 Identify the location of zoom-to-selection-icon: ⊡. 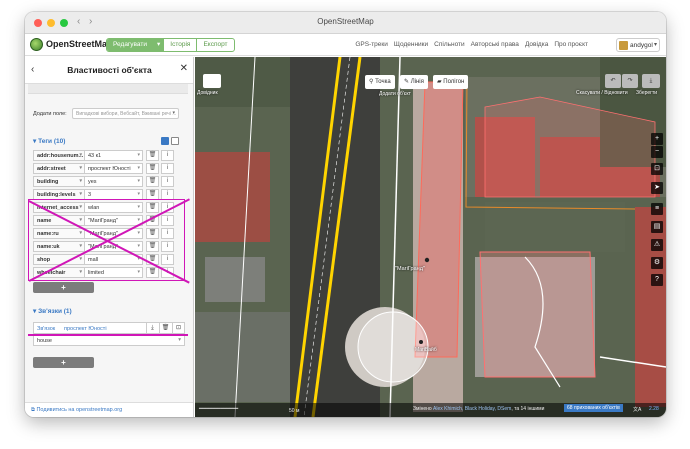
(657, 169).